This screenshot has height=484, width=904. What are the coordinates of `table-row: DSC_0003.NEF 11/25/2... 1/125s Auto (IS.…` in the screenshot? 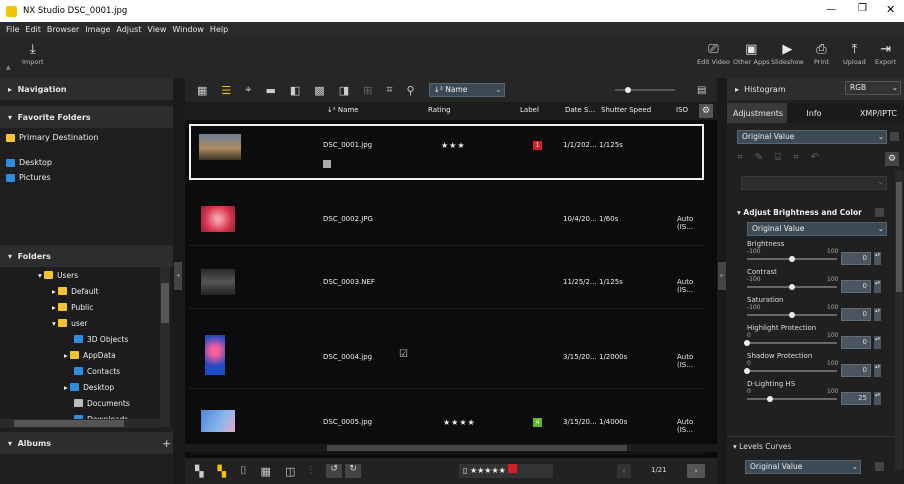 It's located at (446, 278).